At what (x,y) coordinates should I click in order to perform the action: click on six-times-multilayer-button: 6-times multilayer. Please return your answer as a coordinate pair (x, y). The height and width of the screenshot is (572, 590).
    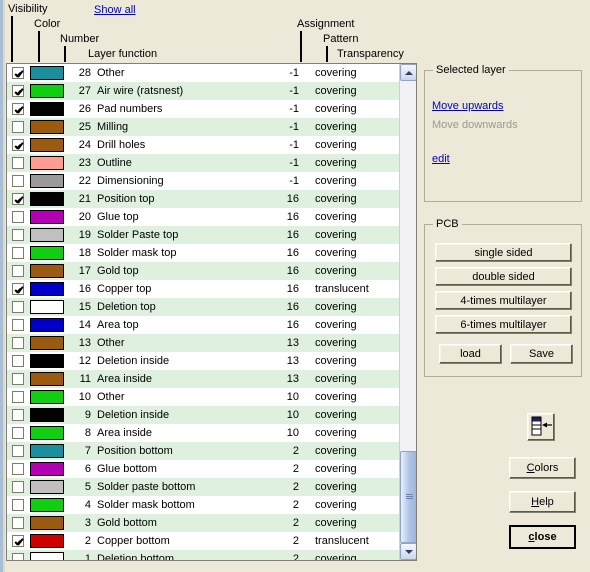
    Looking at the image, I should click on (503, 324).